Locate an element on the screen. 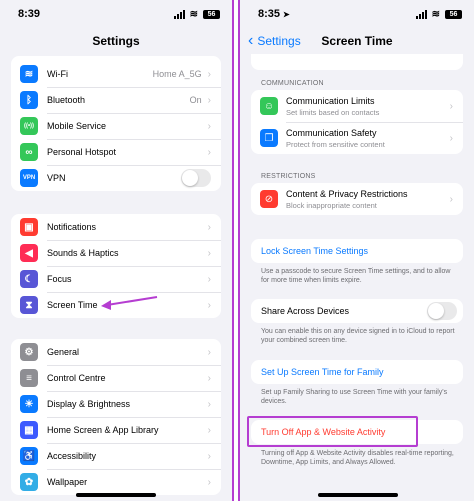  status-time: 8:39 is located at coordinates (29, 14).